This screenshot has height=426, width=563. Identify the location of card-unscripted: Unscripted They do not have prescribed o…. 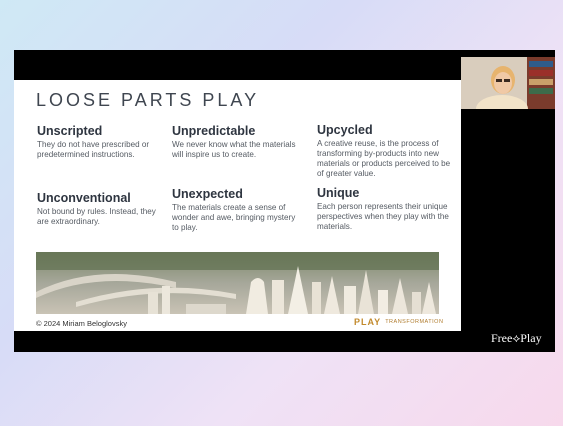
(97, 142).